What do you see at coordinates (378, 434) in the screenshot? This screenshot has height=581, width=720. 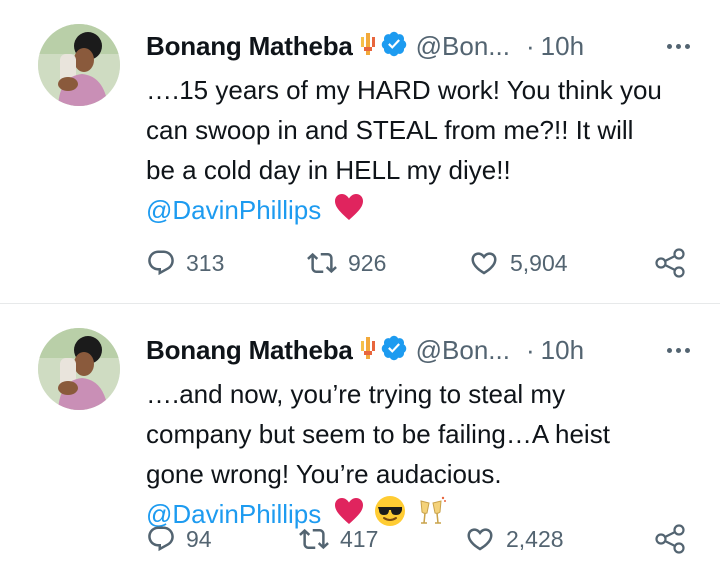 I see `tweet-line: company but seem to be failing…A heist` at bounding box center [378, 434].